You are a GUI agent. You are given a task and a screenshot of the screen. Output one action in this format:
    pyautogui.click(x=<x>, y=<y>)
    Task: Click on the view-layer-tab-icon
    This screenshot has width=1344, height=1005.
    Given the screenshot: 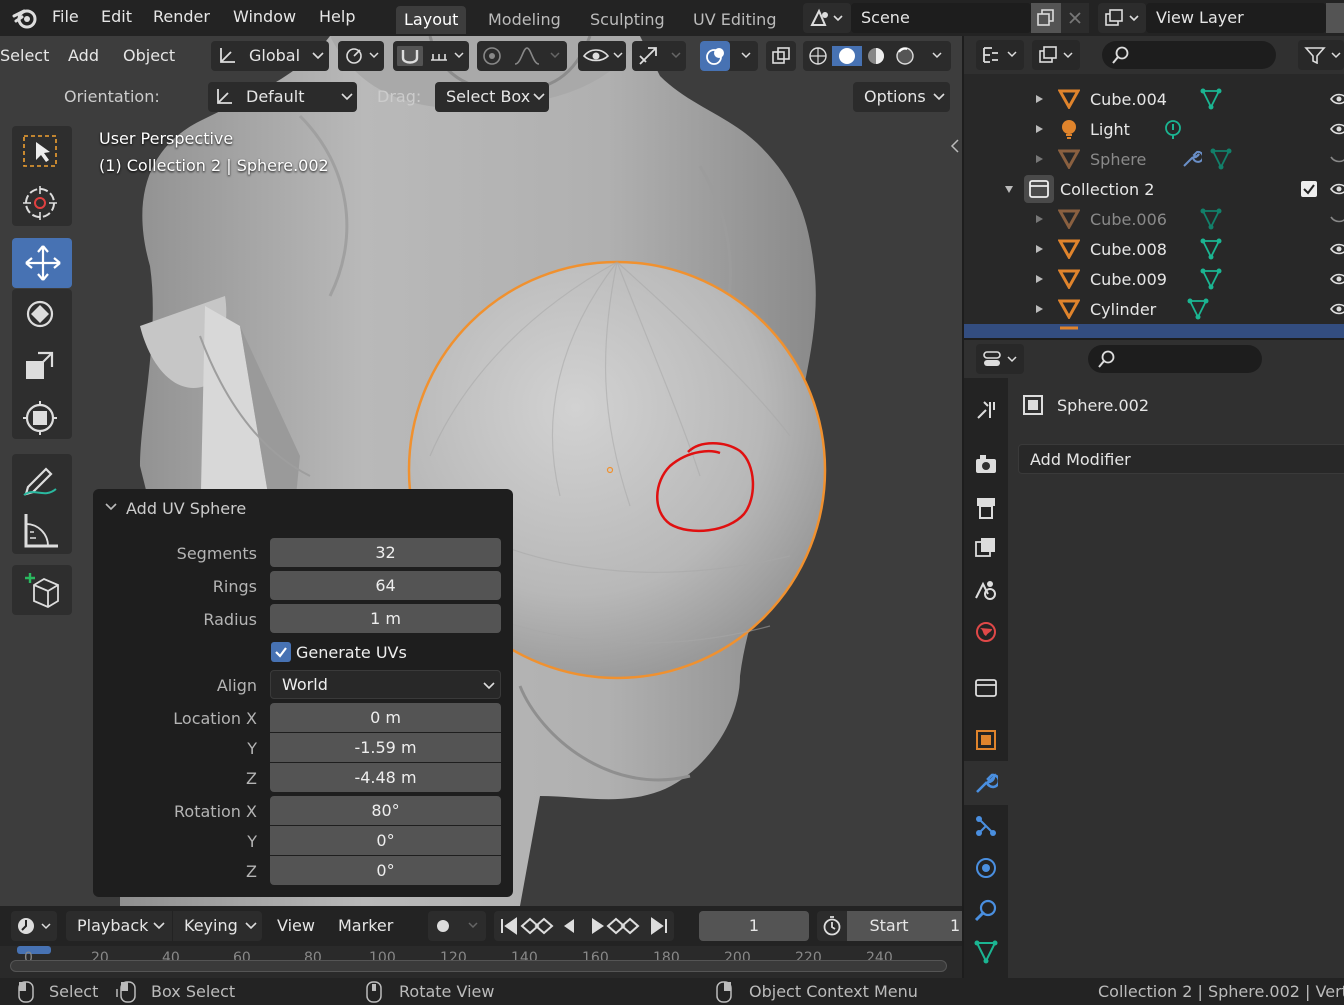 What is the action you would take?
    pyautogui.click(x=986, y=548)
    